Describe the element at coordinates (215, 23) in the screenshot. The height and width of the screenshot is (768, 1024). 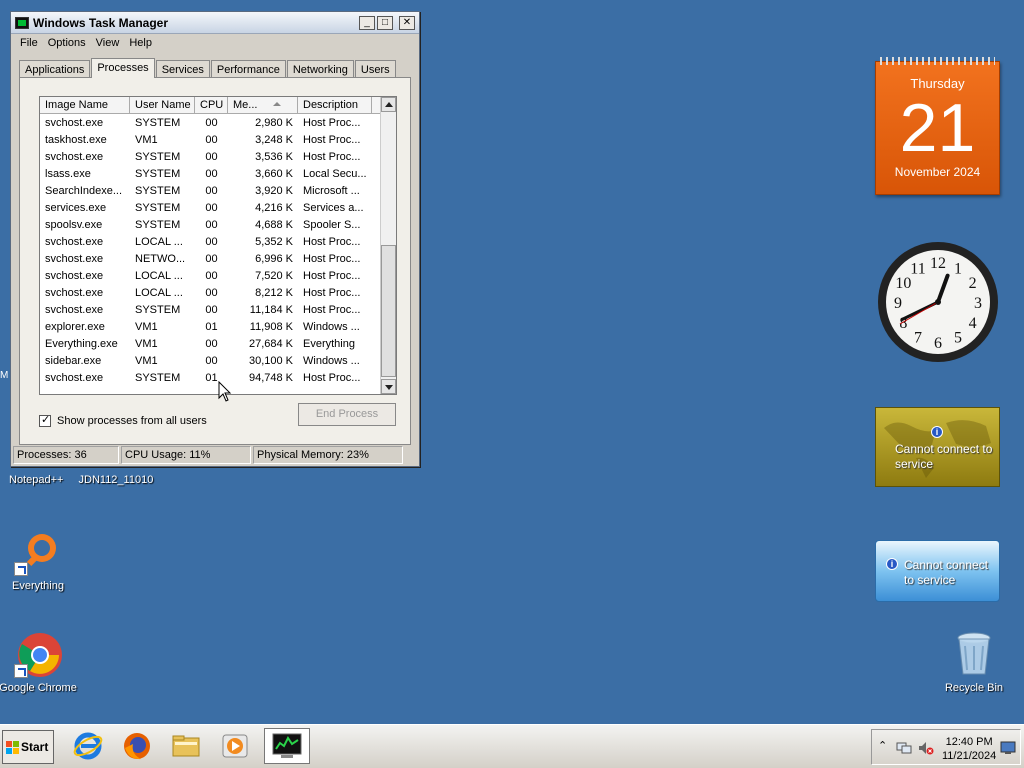
I see `title-bar: Windows Task Manager _ □ ✕` at that location.